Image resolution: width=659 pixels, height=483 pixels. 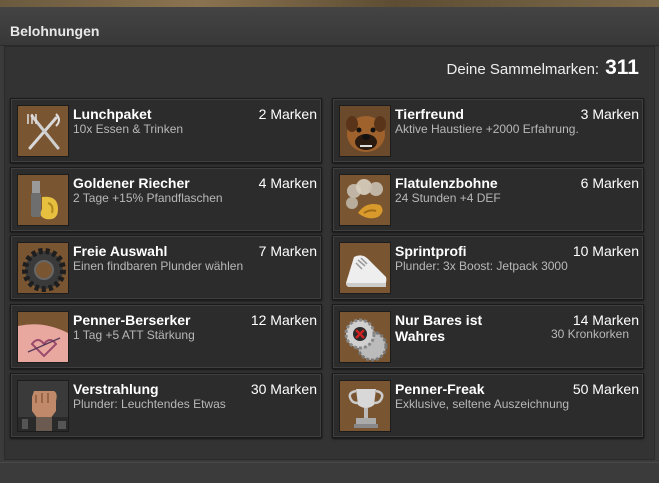 I want to click on tattoo-arm-icon, so click(x=43, y=337).